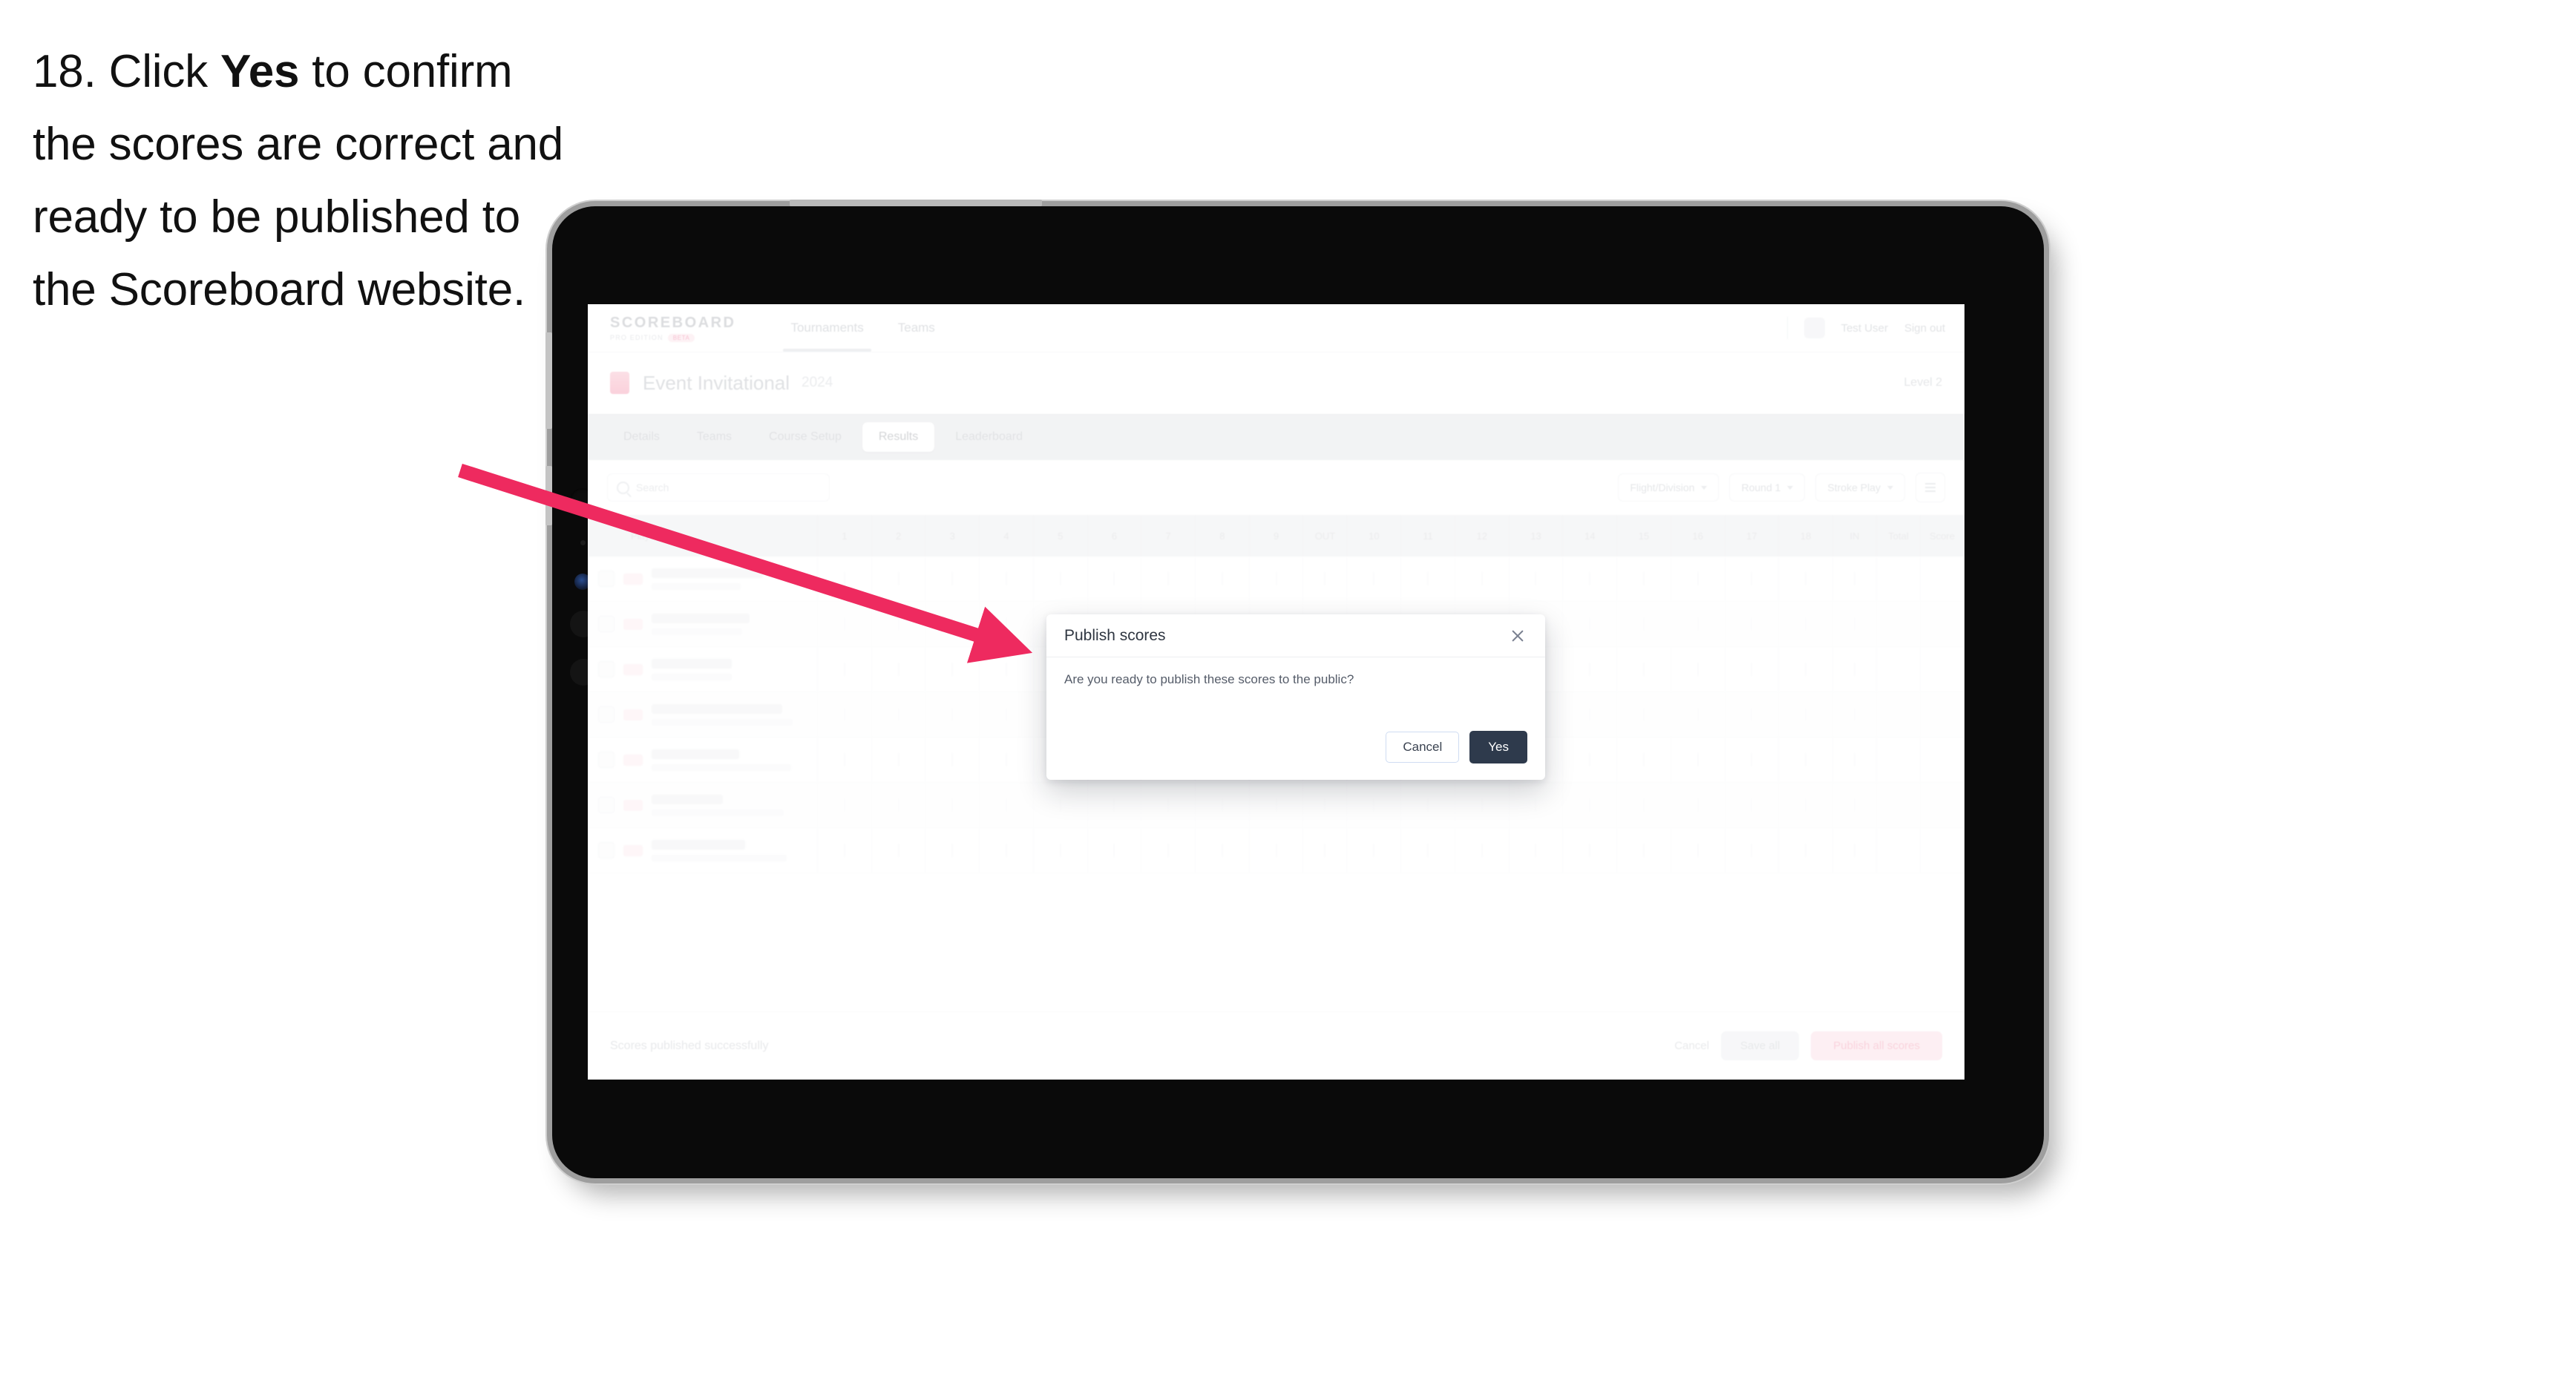 Image resolution: width=2576 pixels, height=1386 pixels. What do you see at coordinates (1860, 488) in the screenshot?
I see `filter-format: Stroke Play` at bounding box center [1860, 488].